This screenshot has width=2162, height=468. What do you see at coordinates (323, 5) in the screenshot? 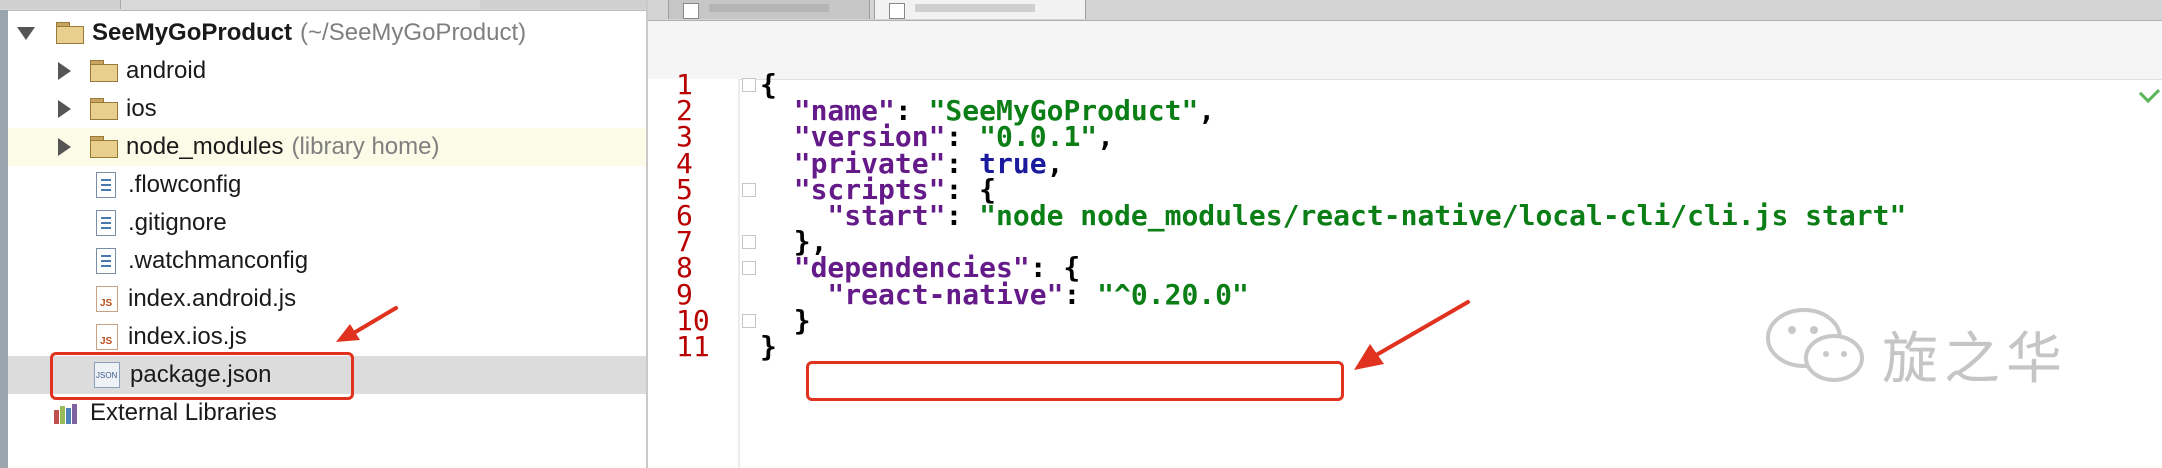
I see `tool-window-tabstrip` at bounding box center [323, 5].